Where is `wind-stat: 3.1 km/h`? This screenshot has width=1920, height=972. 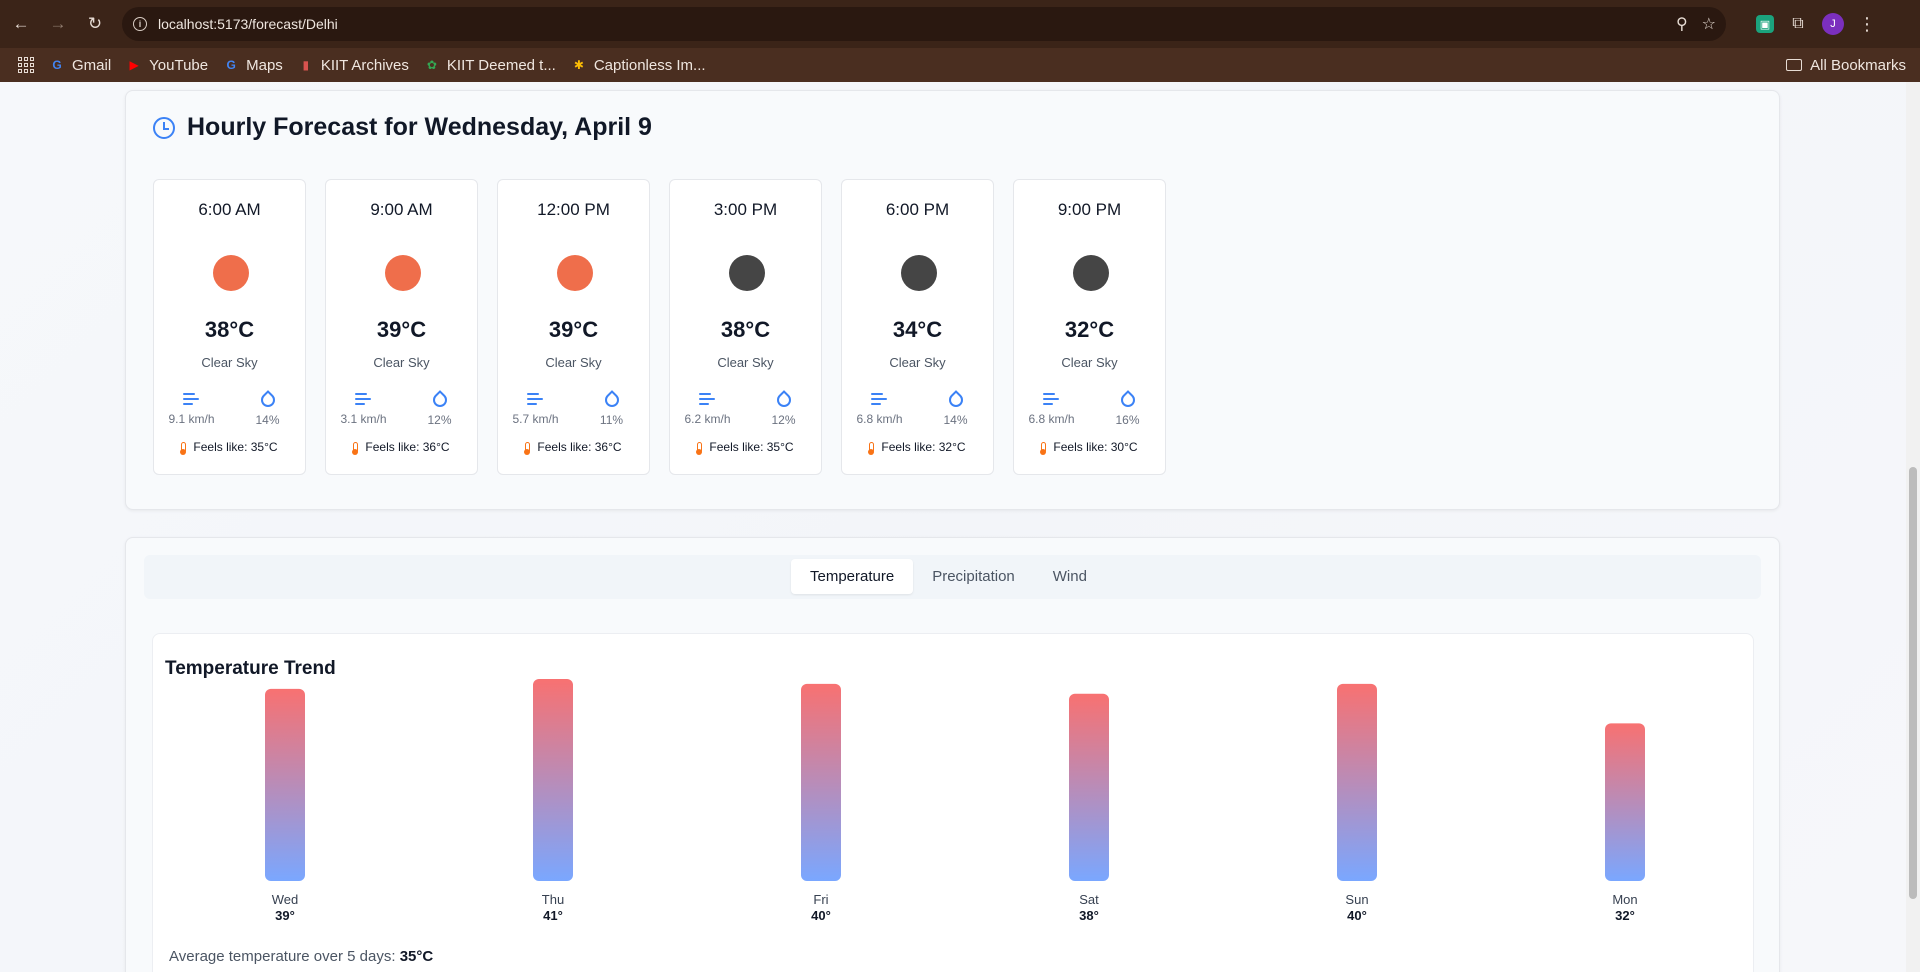 wind-stat: 3.1 km/h is located at coordinates (364, 409).